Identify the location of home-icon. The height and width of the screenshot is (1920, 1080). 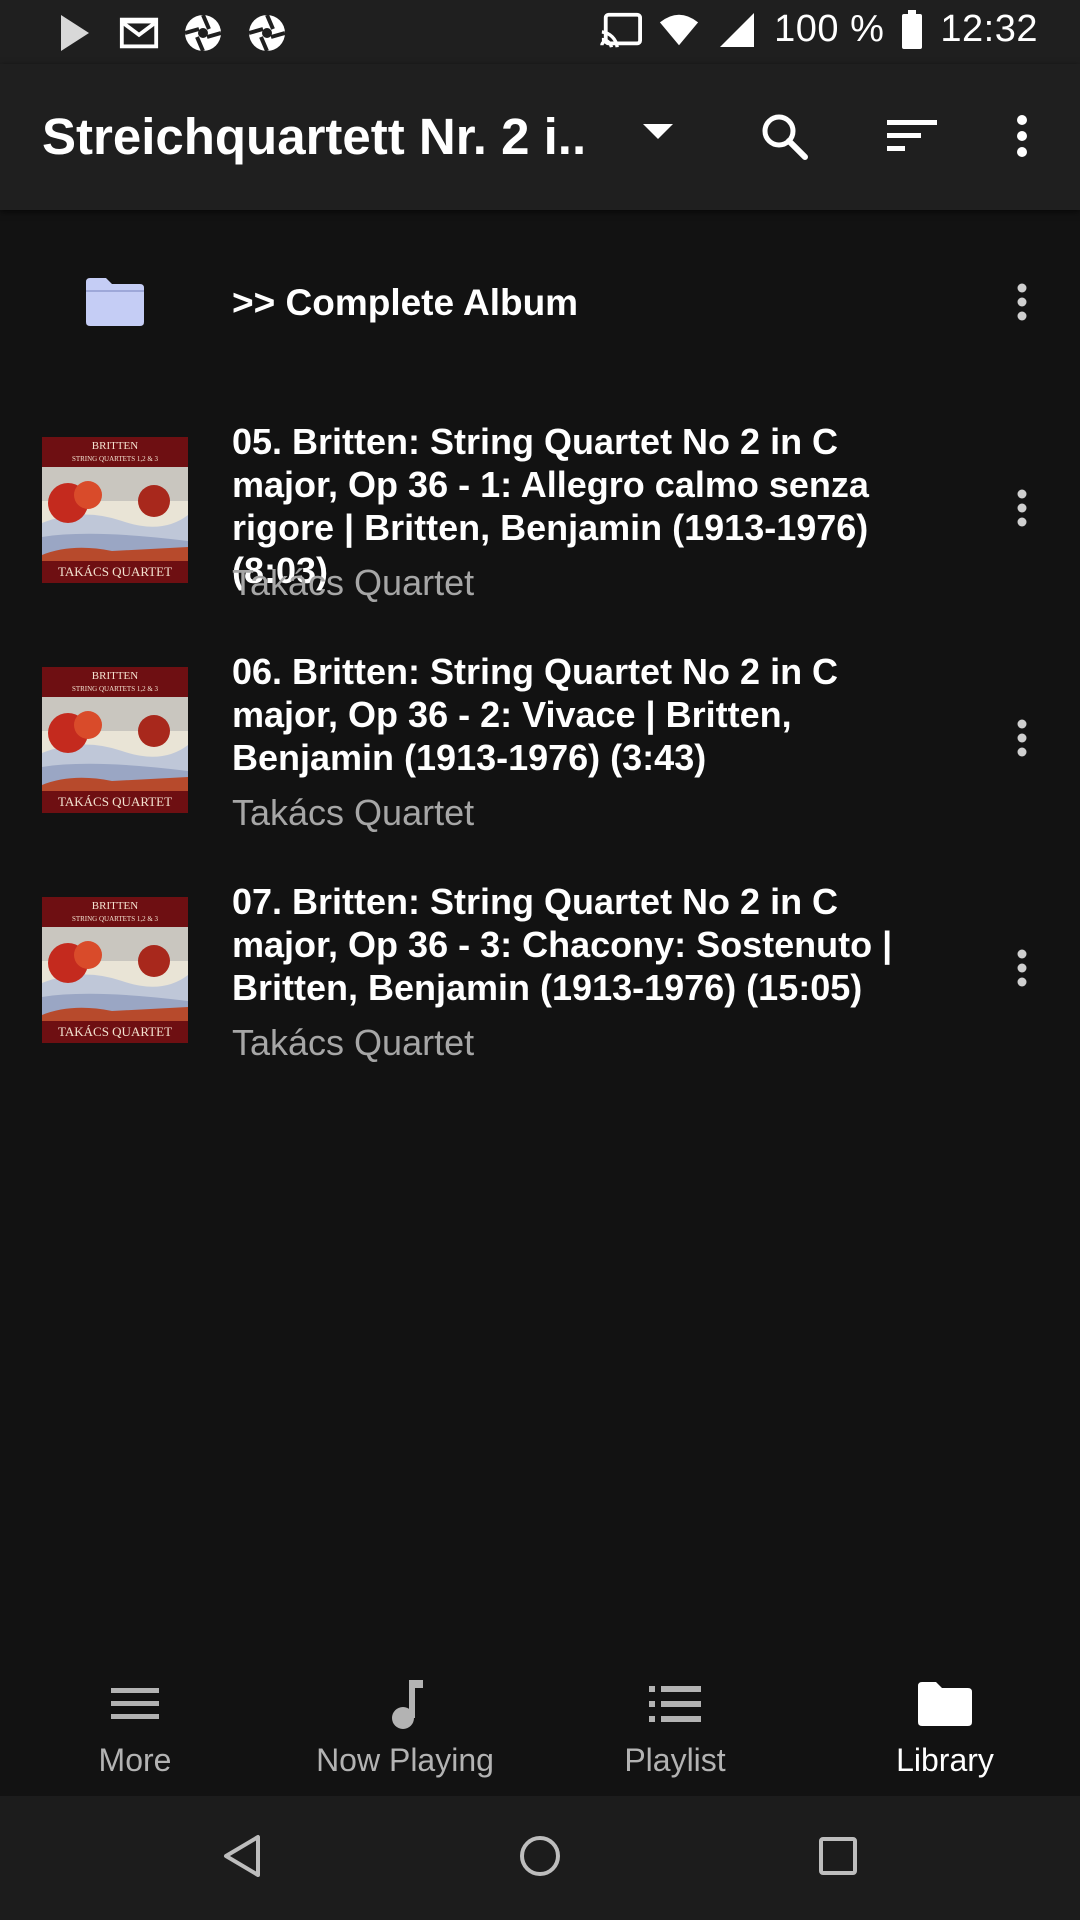
(540, 1858).